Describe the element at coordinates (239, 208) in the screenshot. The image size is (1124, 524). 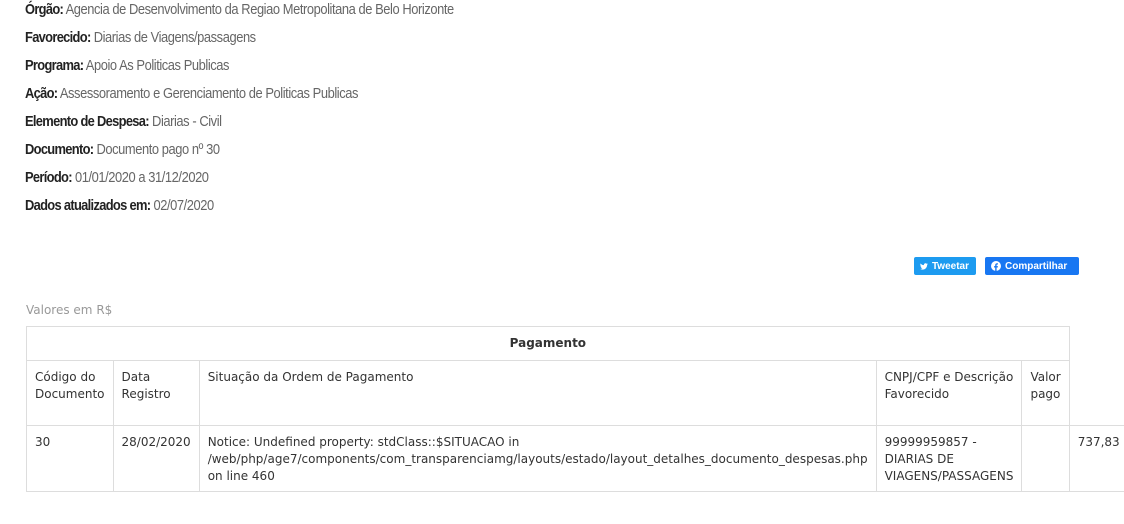
I see `info-row-dados-atualizados: Dados atualizados em: 02/07/2020` at that location.